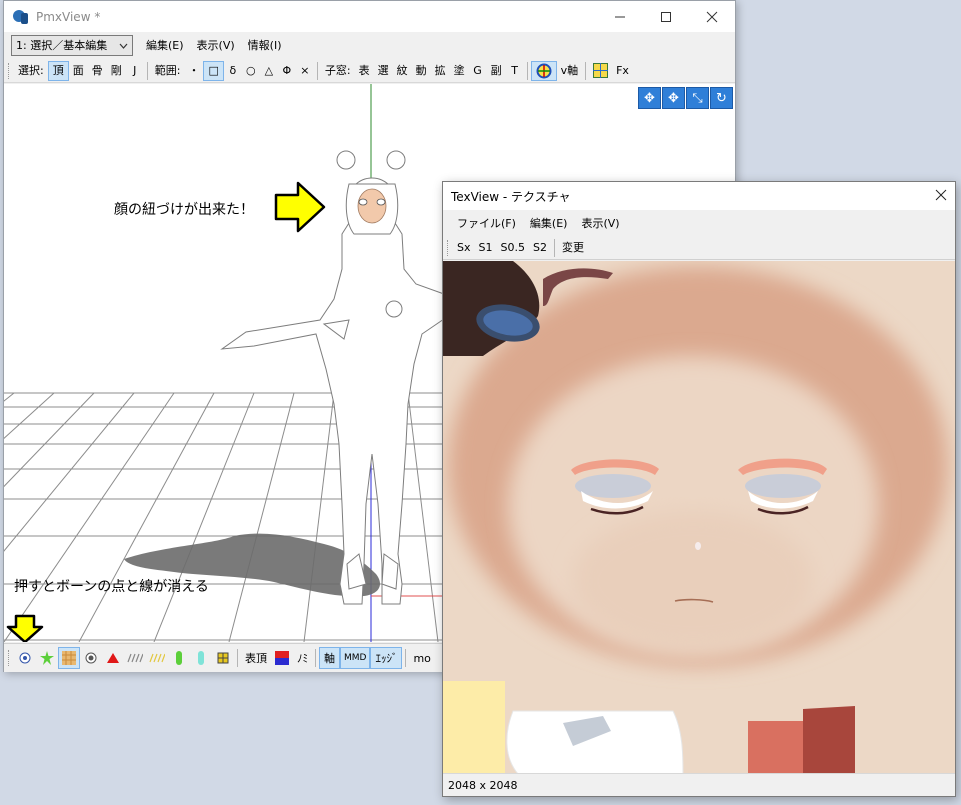 This screenshot has height=805, width=961. Describe the element at coordinates (540, 248) in the screenshot. I see `scale-s2-button: S2` at that location.